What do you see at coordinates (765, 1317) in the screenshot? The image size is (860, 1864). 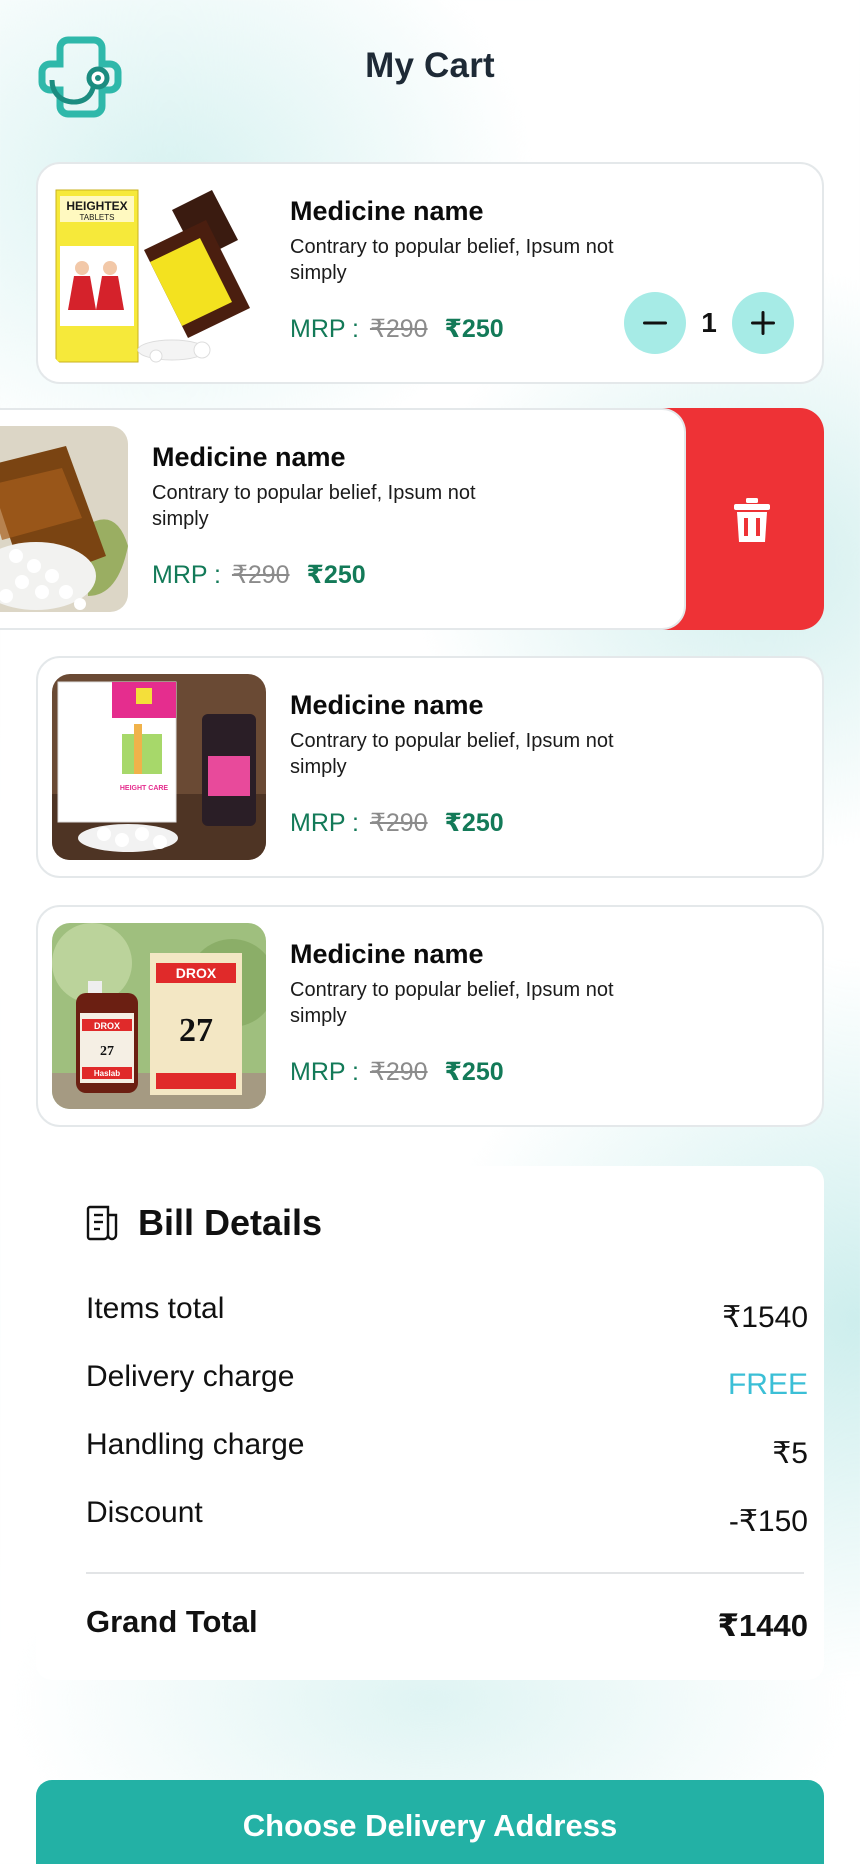 I see `bill-row-value: ₹1540` at bounding box center [765, 1317].